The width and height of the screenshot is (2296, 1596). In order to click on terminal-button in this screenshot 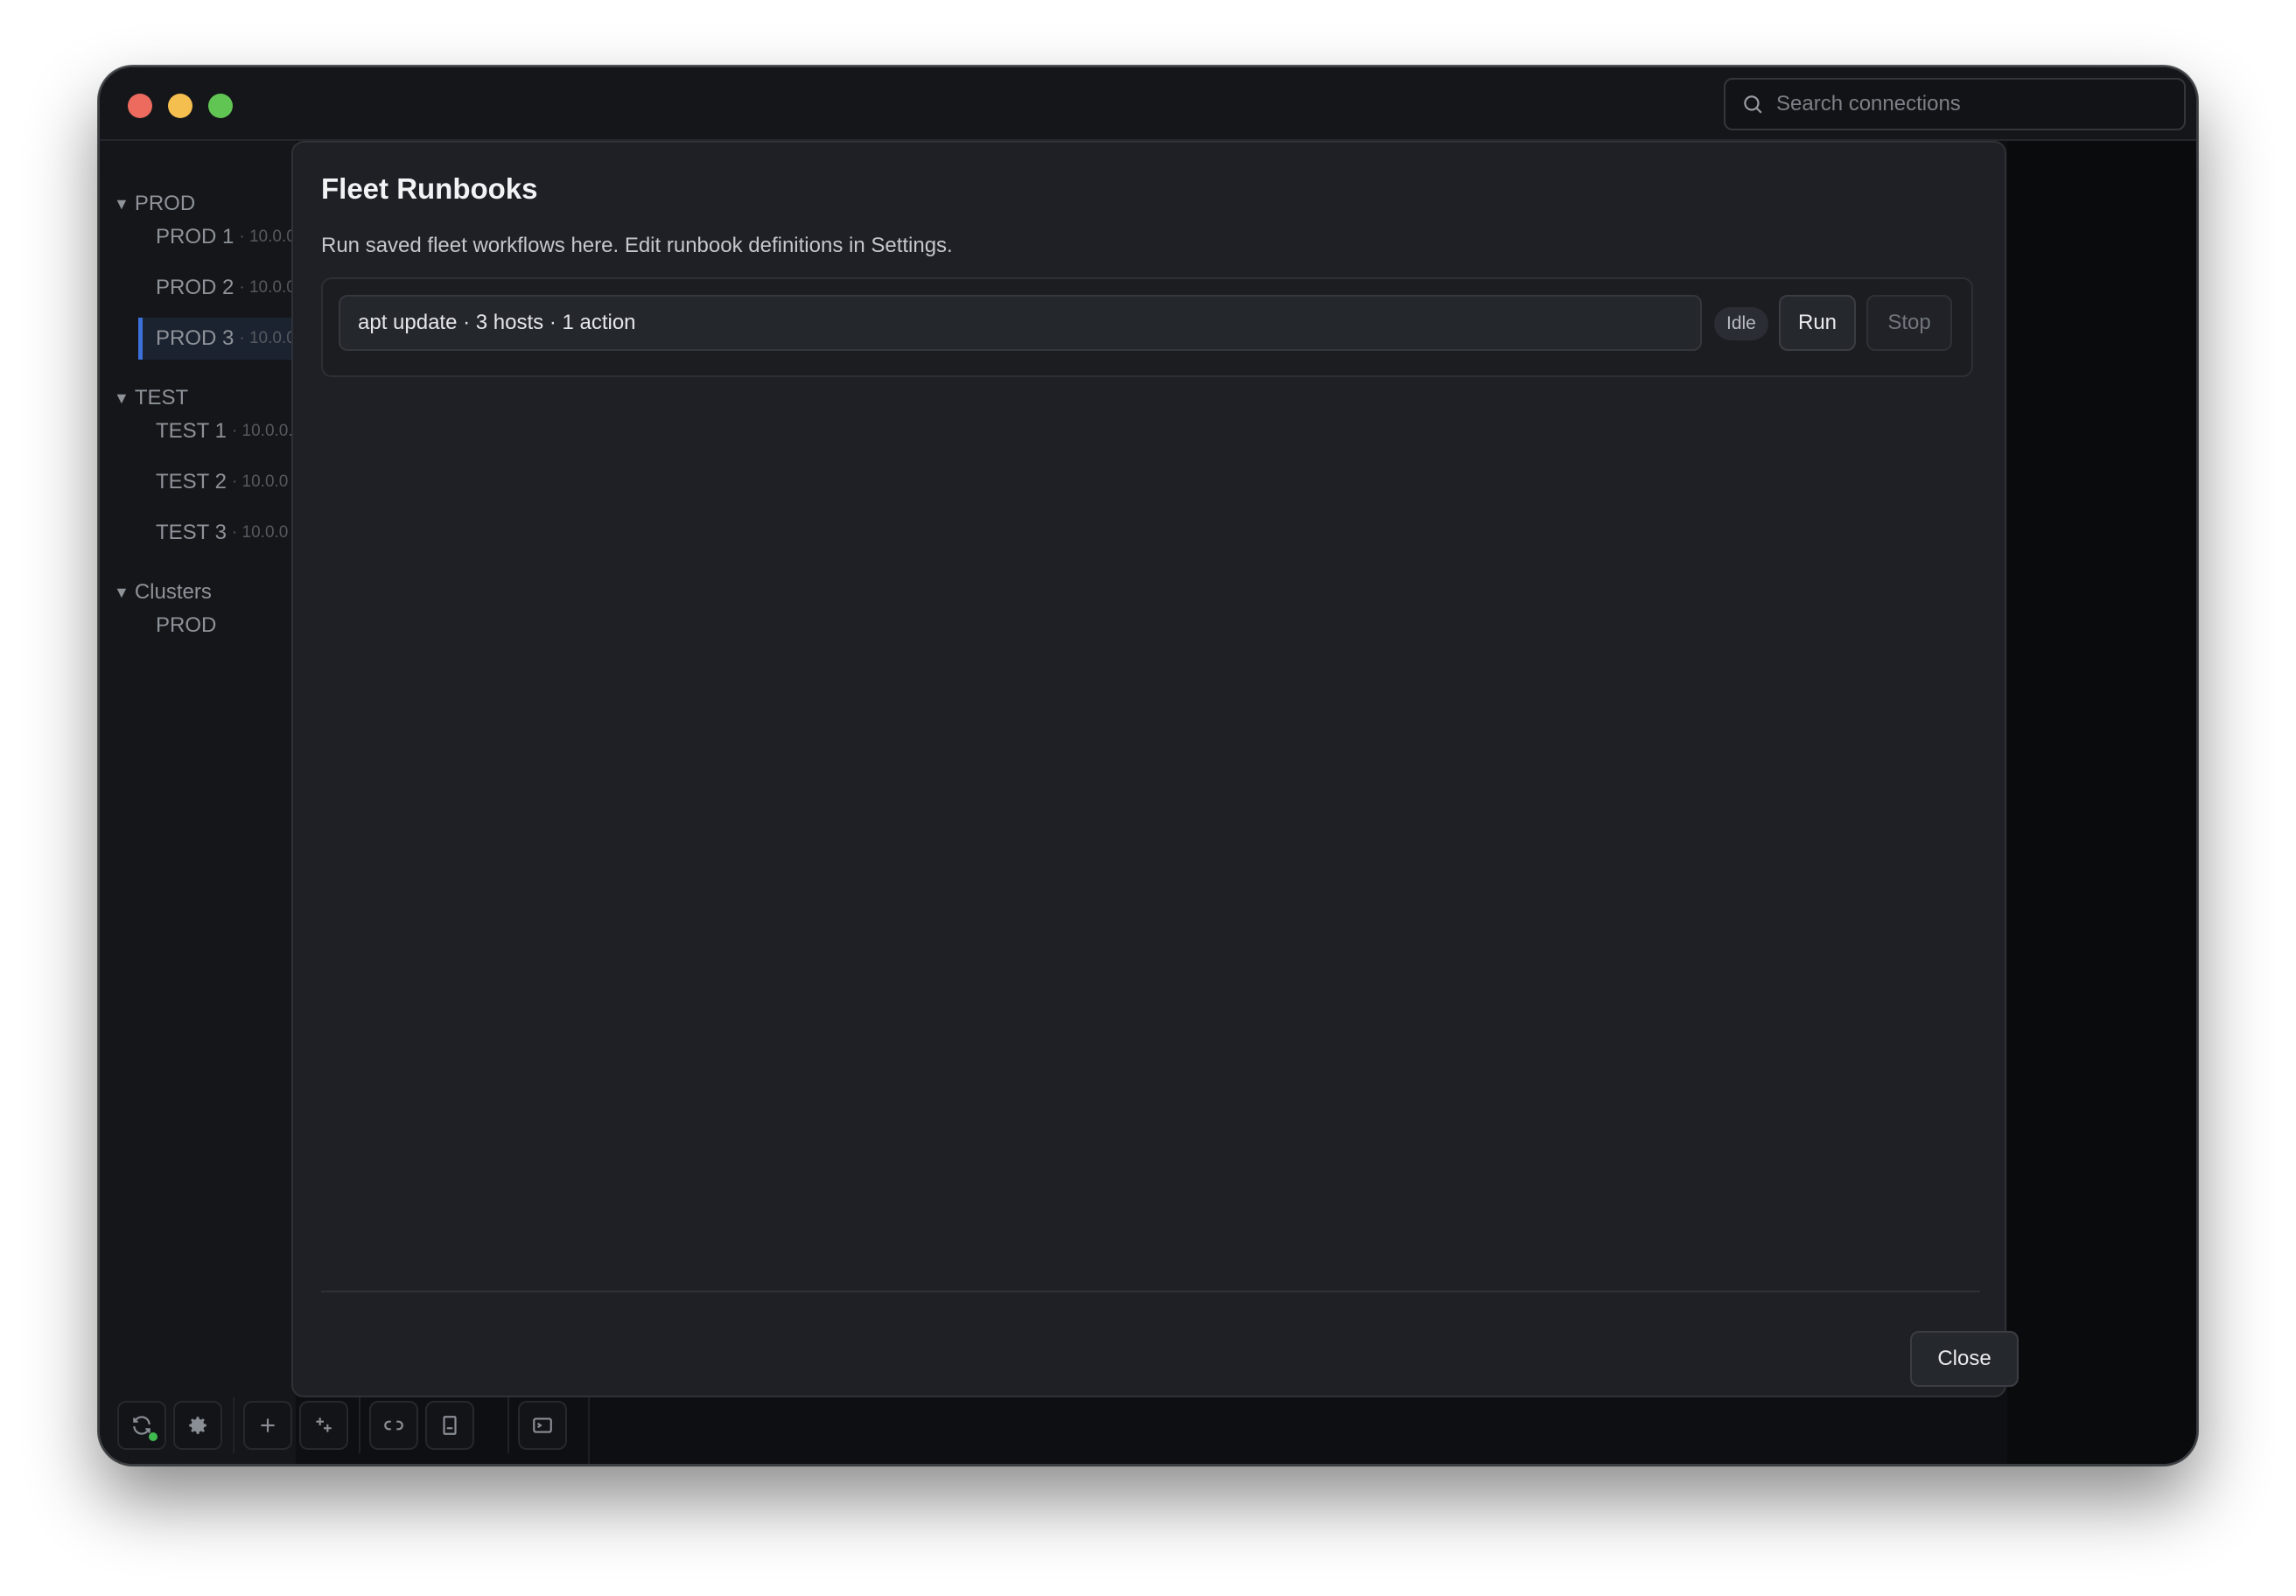, I will do `click(542, 1425)`.